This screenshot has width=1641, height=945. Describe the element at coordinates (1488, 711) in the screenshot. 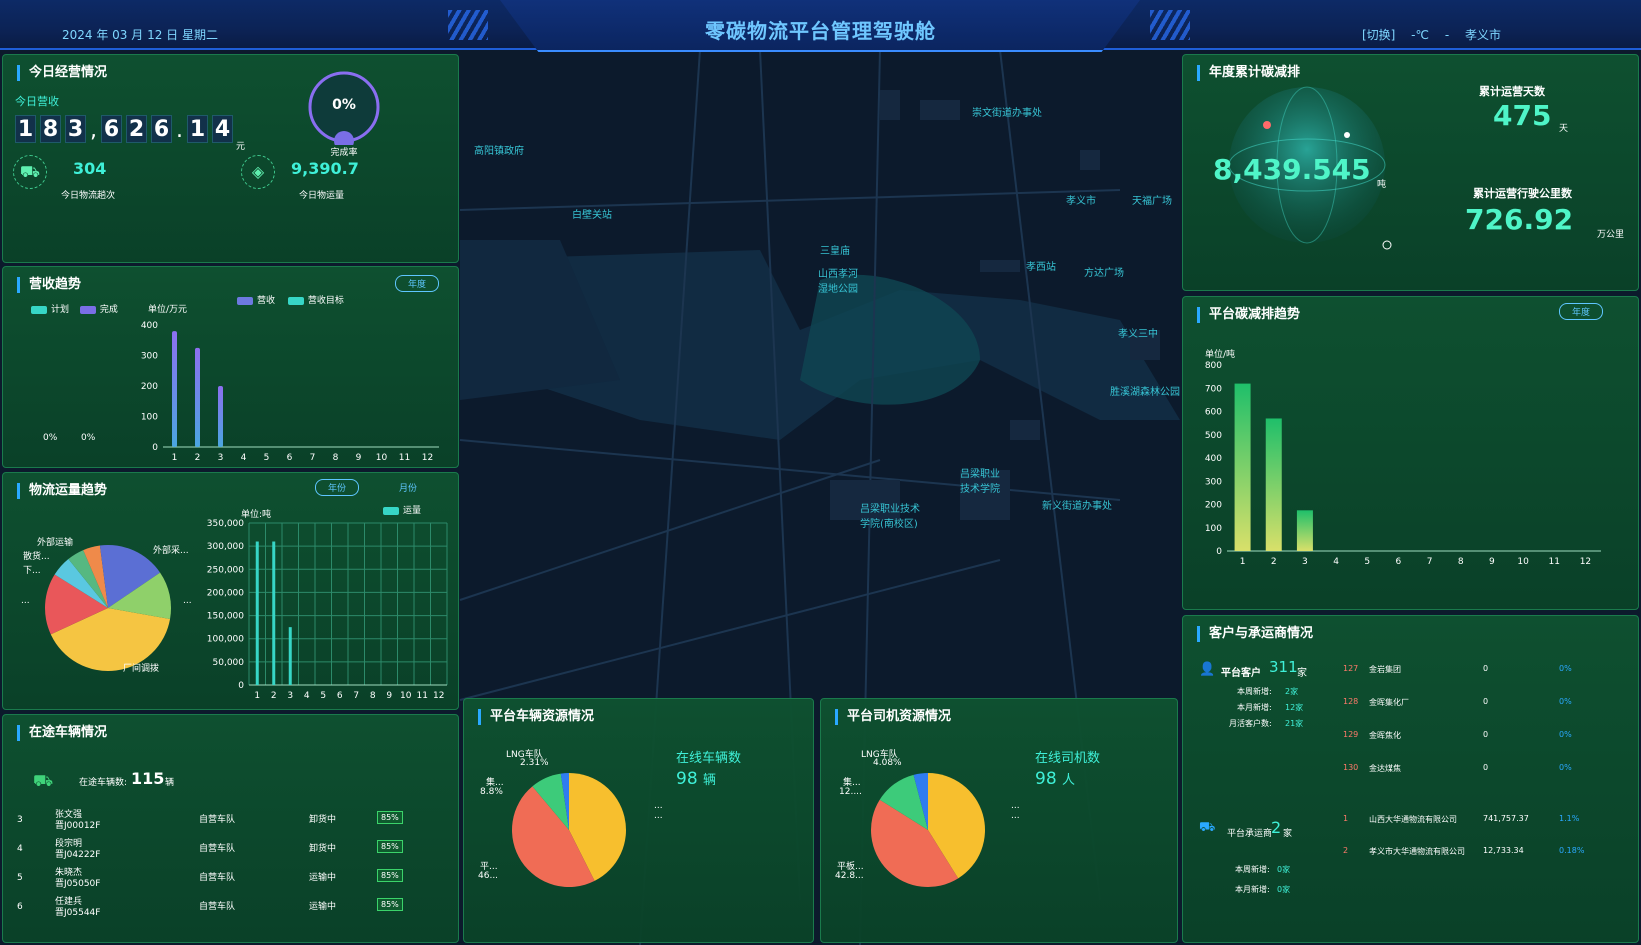

I see `list-item: 128 金晖集化厂 0 0%` at that location.